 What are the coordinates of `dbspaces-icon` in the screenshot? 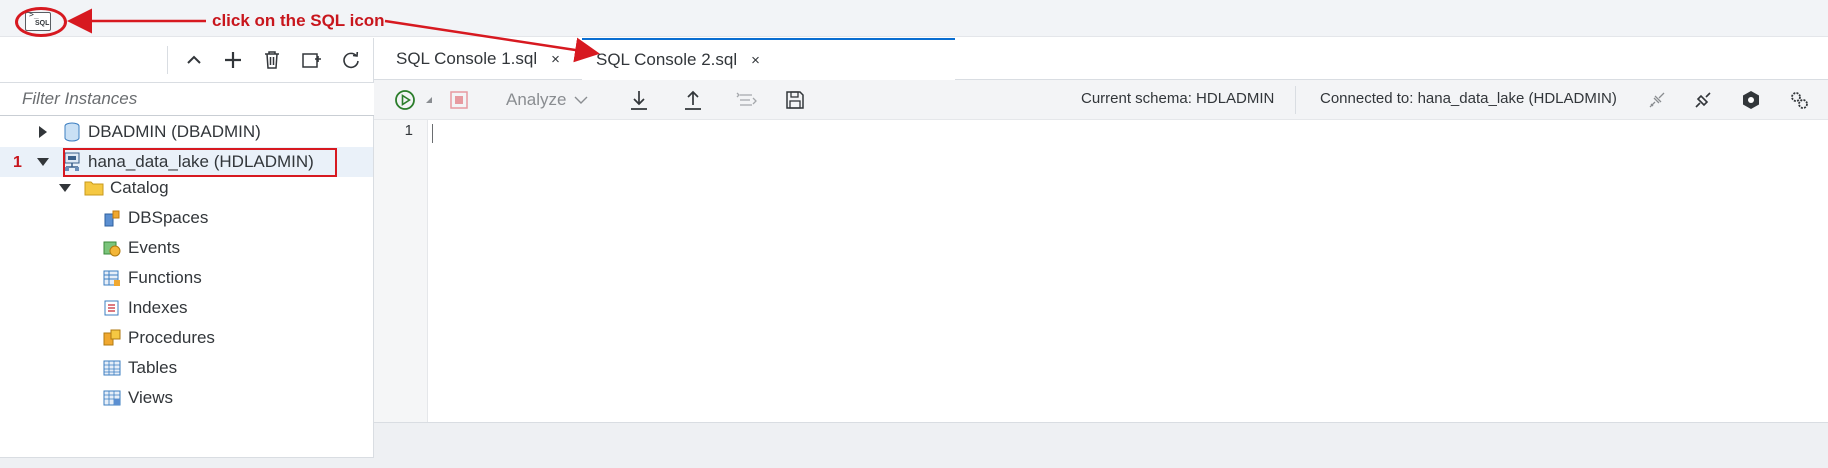 It's located at (112, 218).